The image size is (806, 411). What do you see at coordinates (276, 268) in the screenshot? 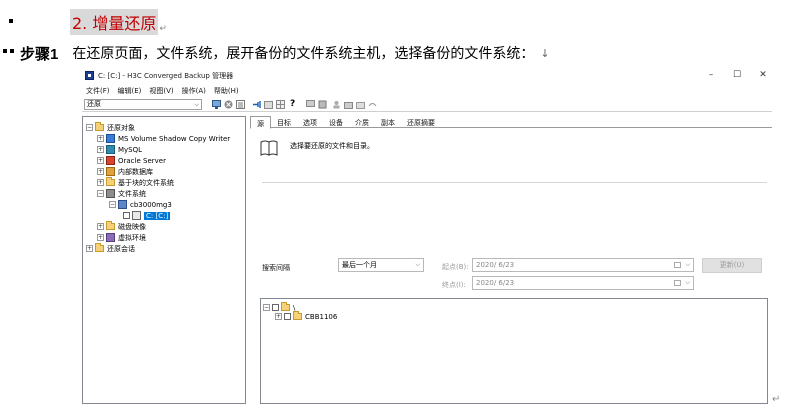
I see `search-interval-label: 搜索间隔` at bounding box center [276, 268].